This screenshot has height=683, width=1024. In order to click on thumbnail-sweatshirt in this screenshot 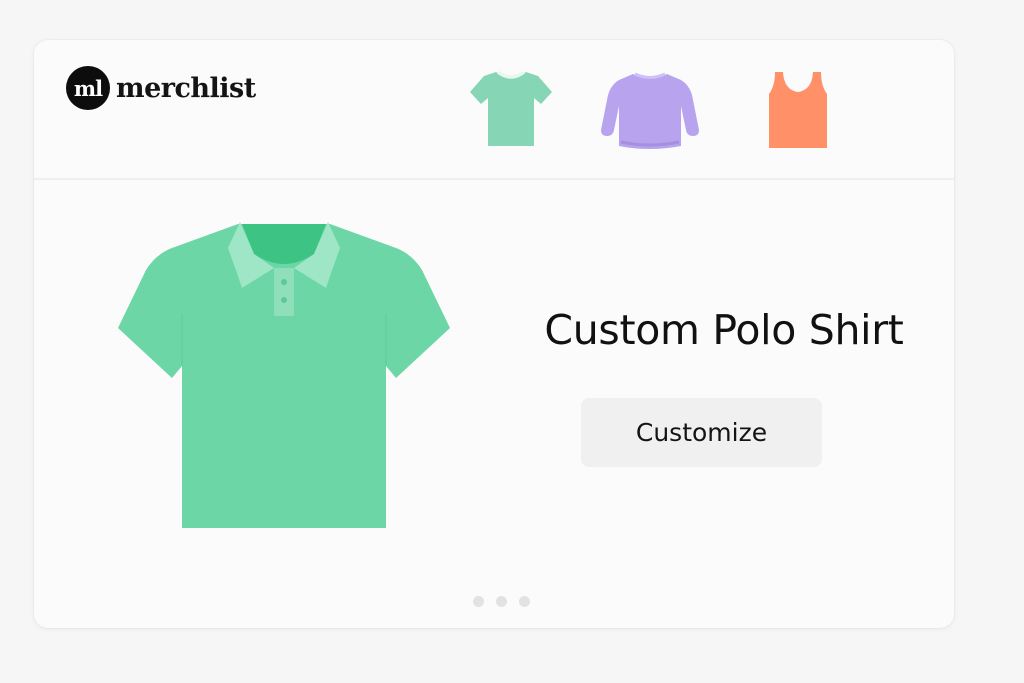, I will do `click(650, 111)`.